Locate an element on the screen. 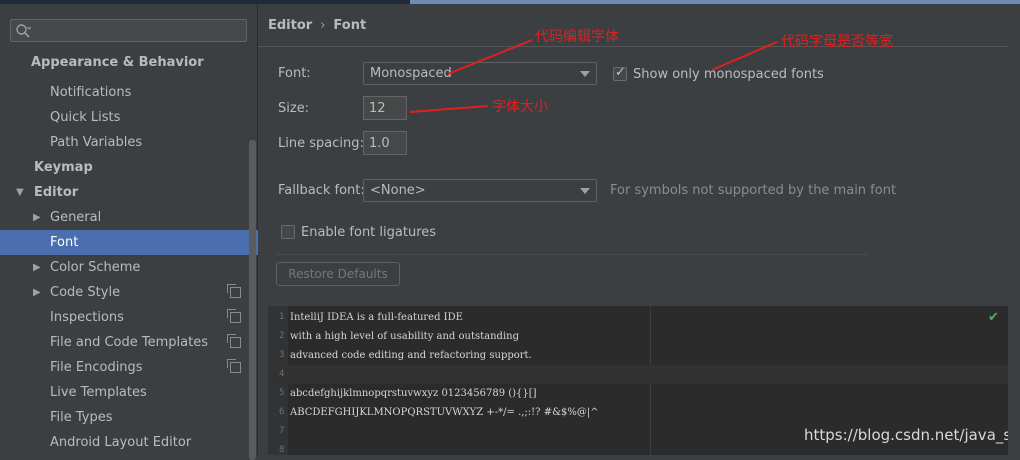 This screenshot has width=1020, height=460. tree-item-label: Code Style is located at coordinates (85, 292).